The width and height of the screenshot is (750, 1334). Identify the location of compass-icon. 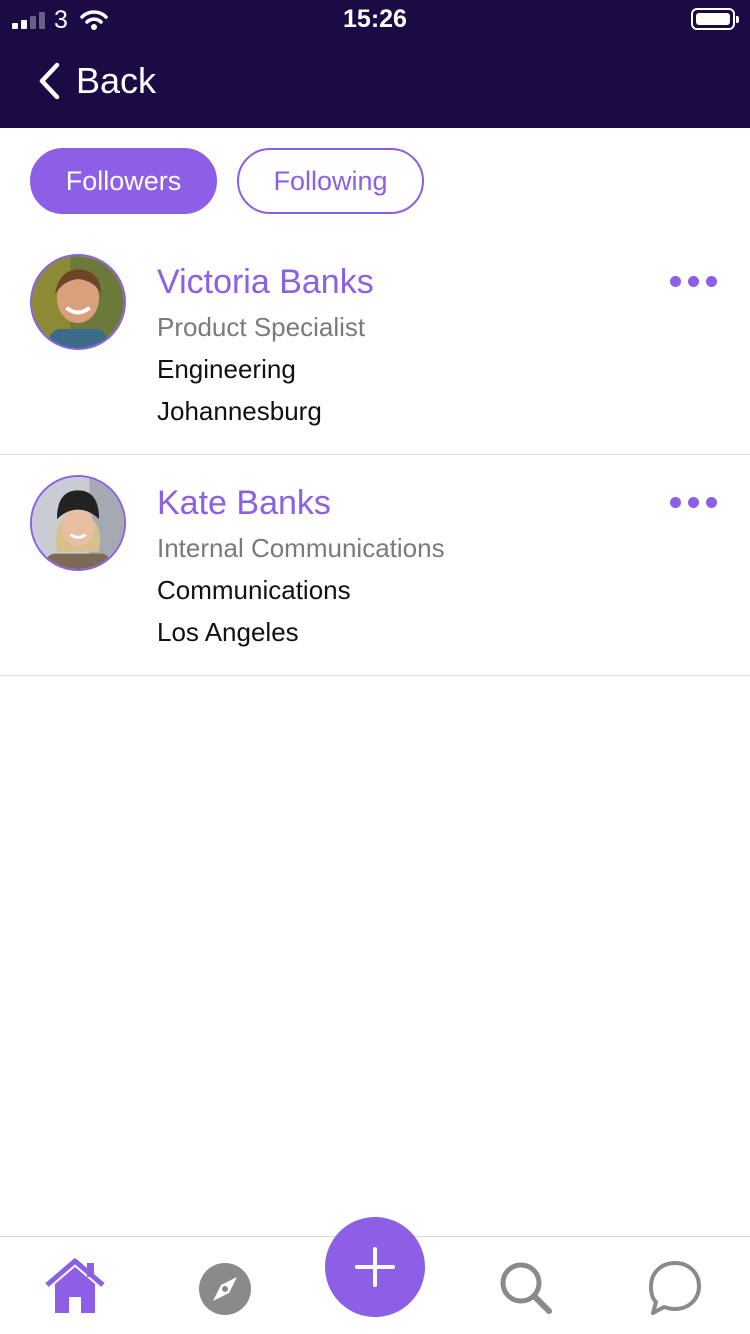
(225, 1287).